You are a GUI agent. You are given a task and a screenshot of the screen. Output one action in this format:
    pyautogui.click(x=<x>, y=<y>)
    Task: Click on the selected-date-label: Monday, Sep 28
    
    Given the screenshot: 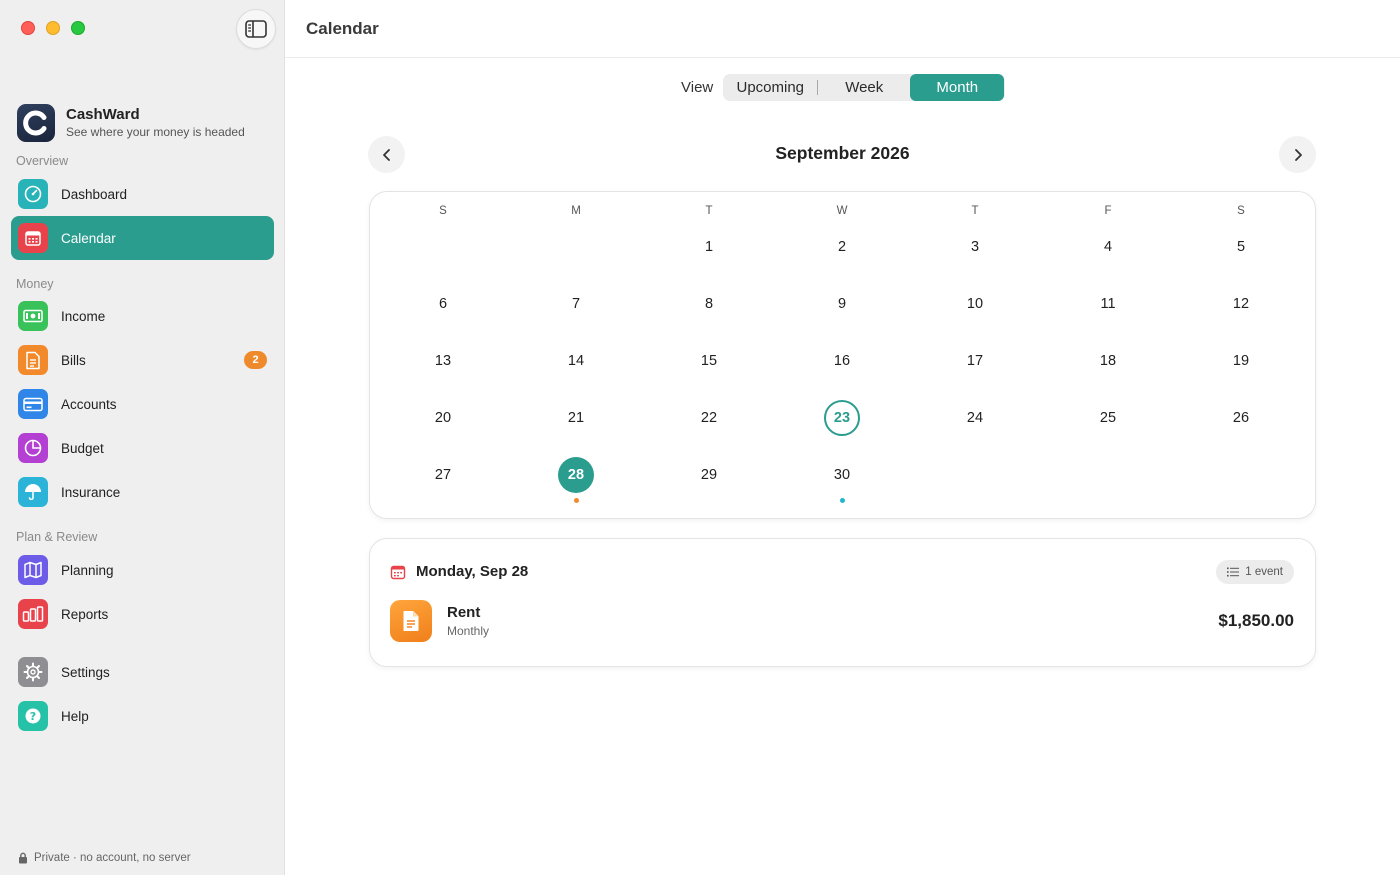 What is the action you would take?
    pyautogui.click(x=472, y=571)
    